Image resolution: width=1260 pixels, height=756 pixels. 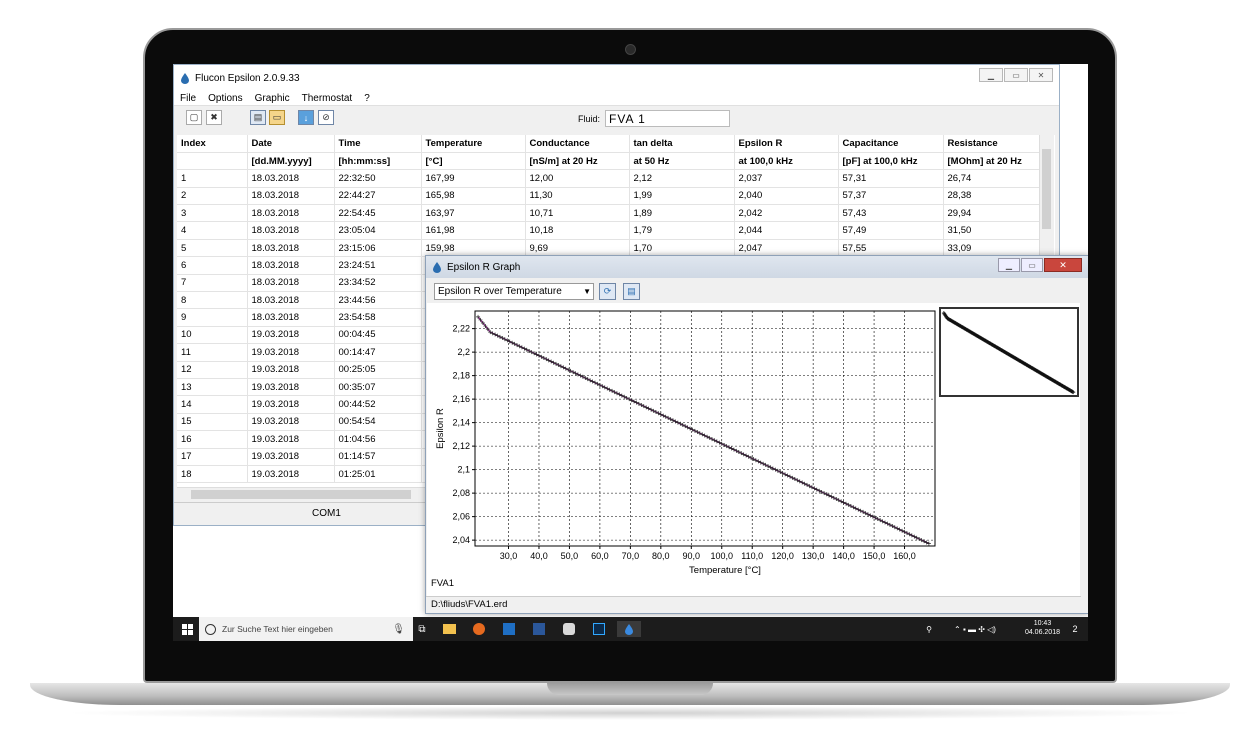 What do you see at coordinates (514, 291) in the screenshot?
I see `graph-type-select: Epsilon R over Temperature ▼` at bounding box center [514, 291].